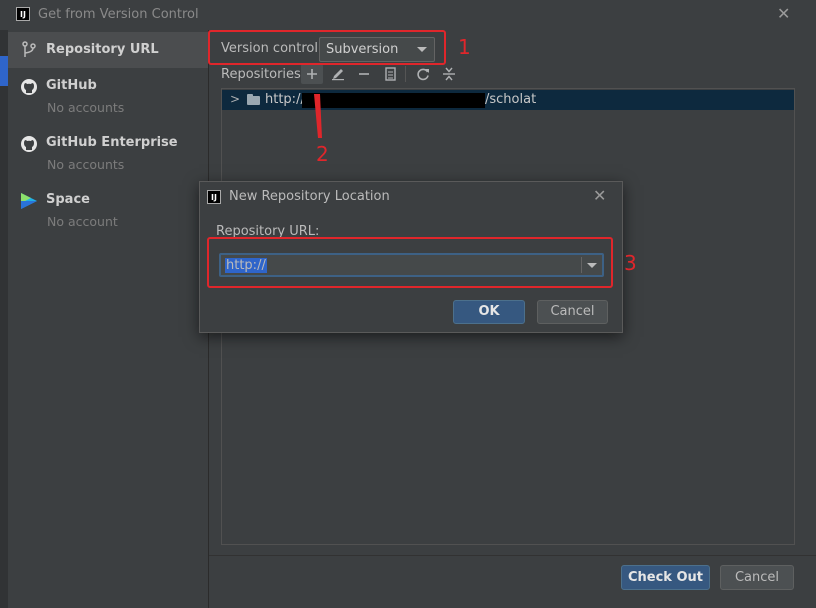  Describe the element at coordinates (364, 74) in the screenshot. I see `remove-icon` at that location.